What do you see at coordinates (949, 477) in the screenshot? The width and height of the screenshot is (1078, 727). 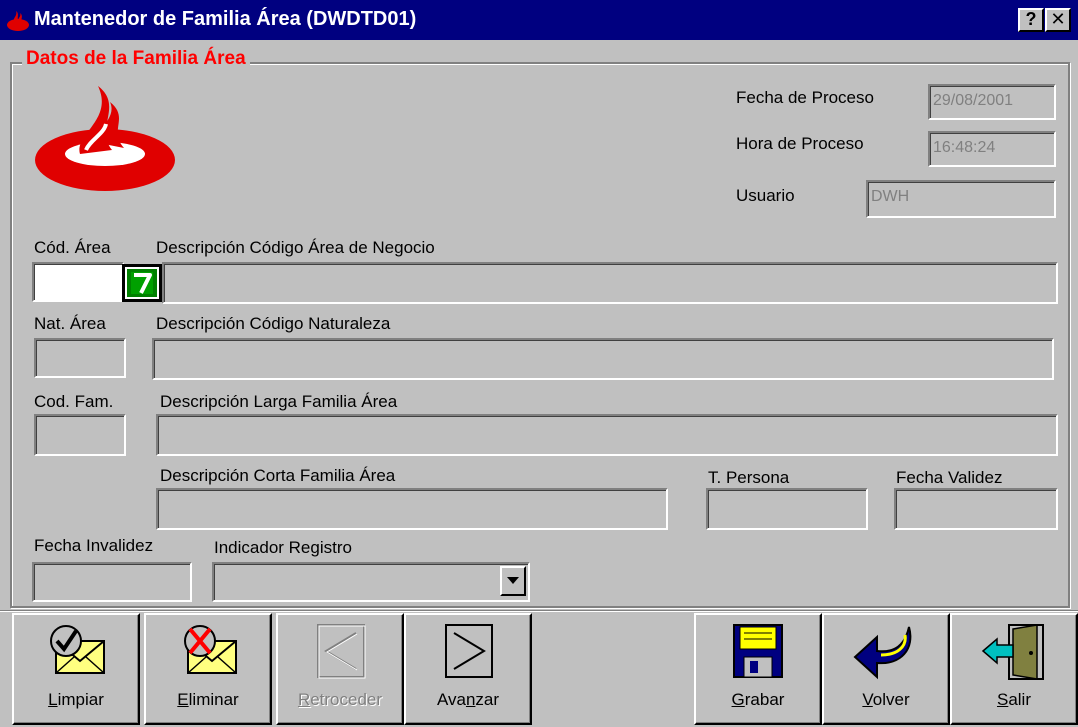 I see `fecha-validez-label: Fecha Validez` at bounding box center [949, 477].